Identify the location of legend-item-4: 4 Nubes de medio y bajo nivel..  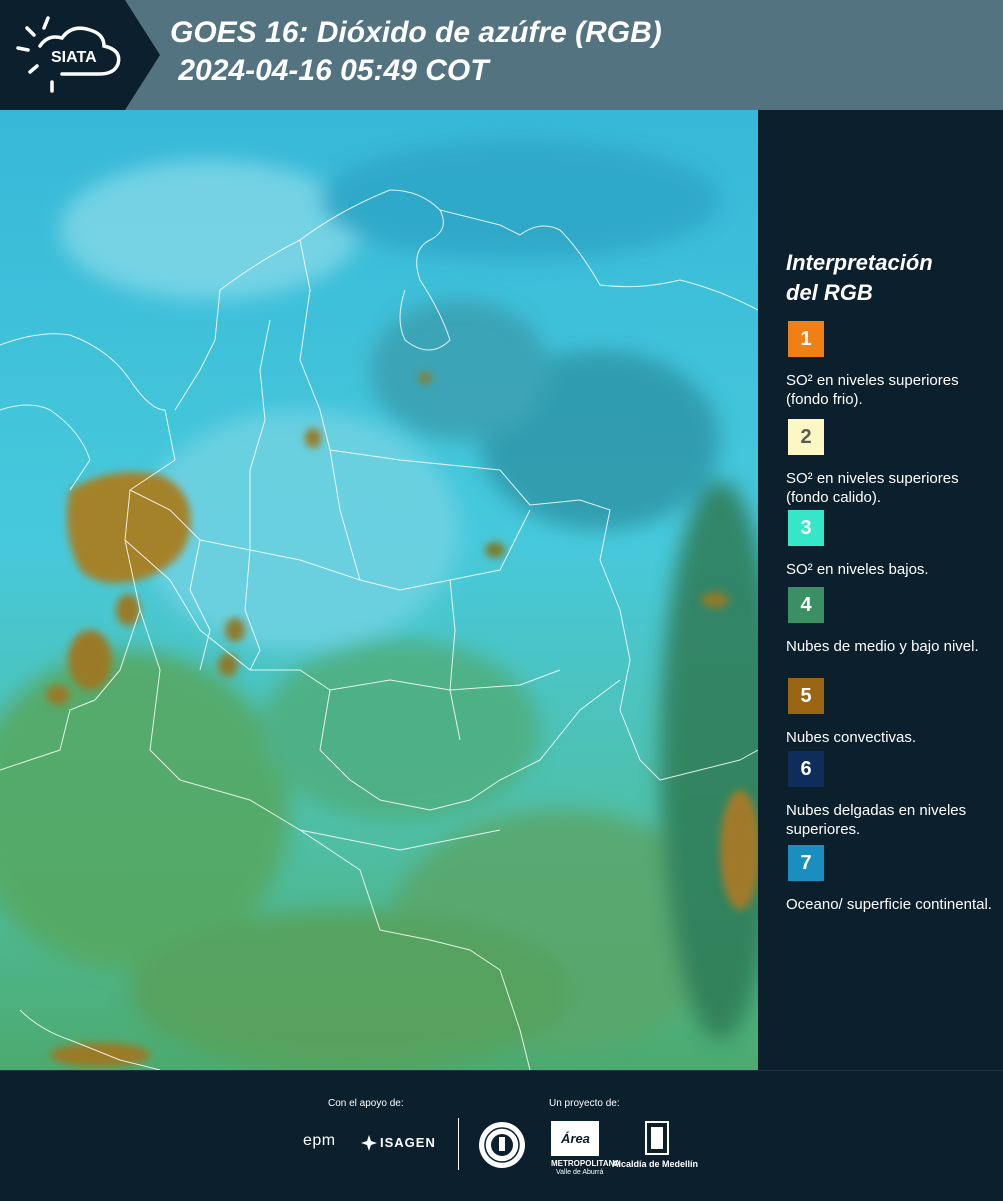
(891, 621).